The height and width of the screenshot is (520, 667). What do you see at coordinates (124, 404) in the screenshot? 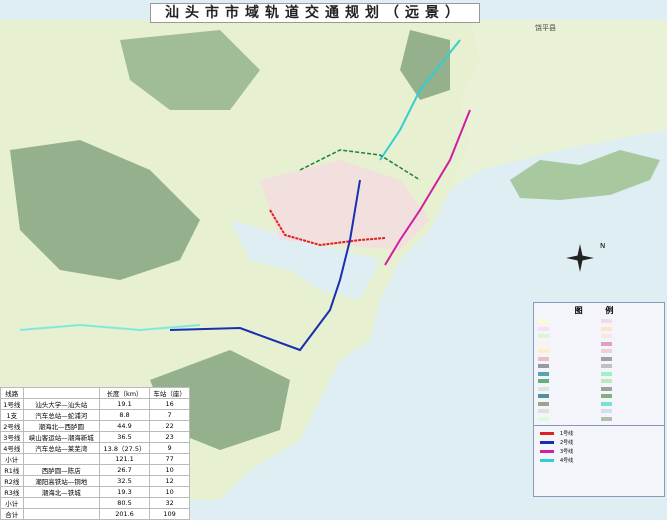
I see `table-cell: 19.1` at bounding box center [124, 404].